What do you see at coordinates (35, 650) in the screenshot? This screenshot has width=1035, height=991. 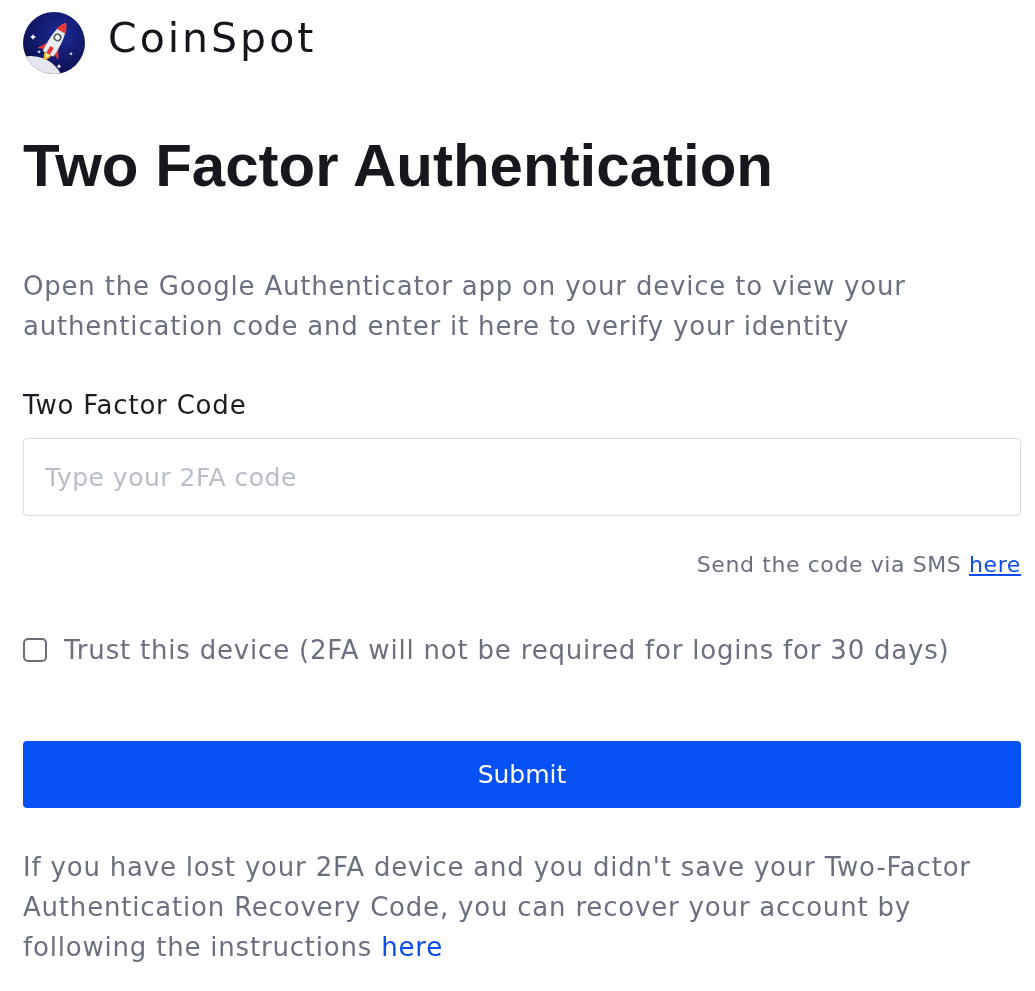 I see `trust-checkbox` at bounding box center [35, 650].